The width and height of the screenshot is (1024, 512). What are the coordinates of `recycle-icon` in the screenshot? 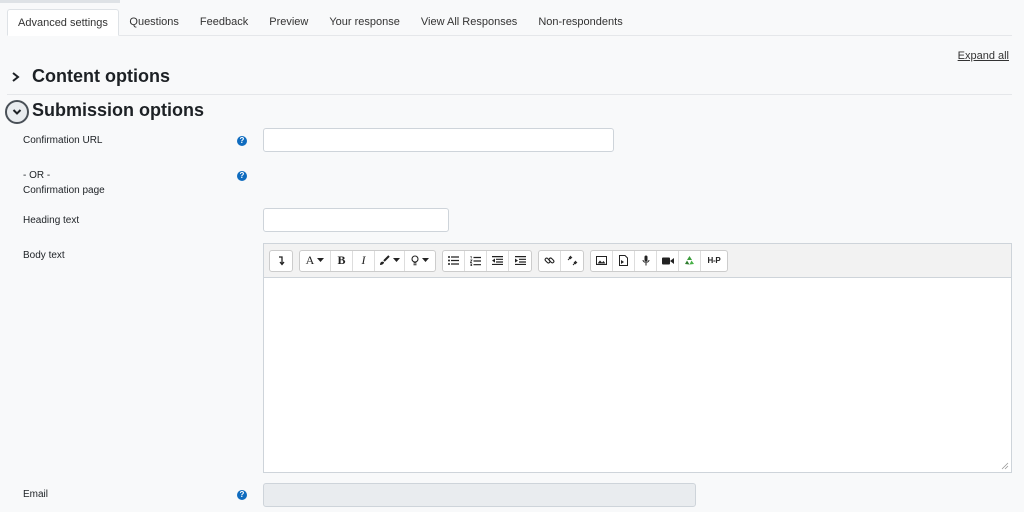 It's located at (689, 260).